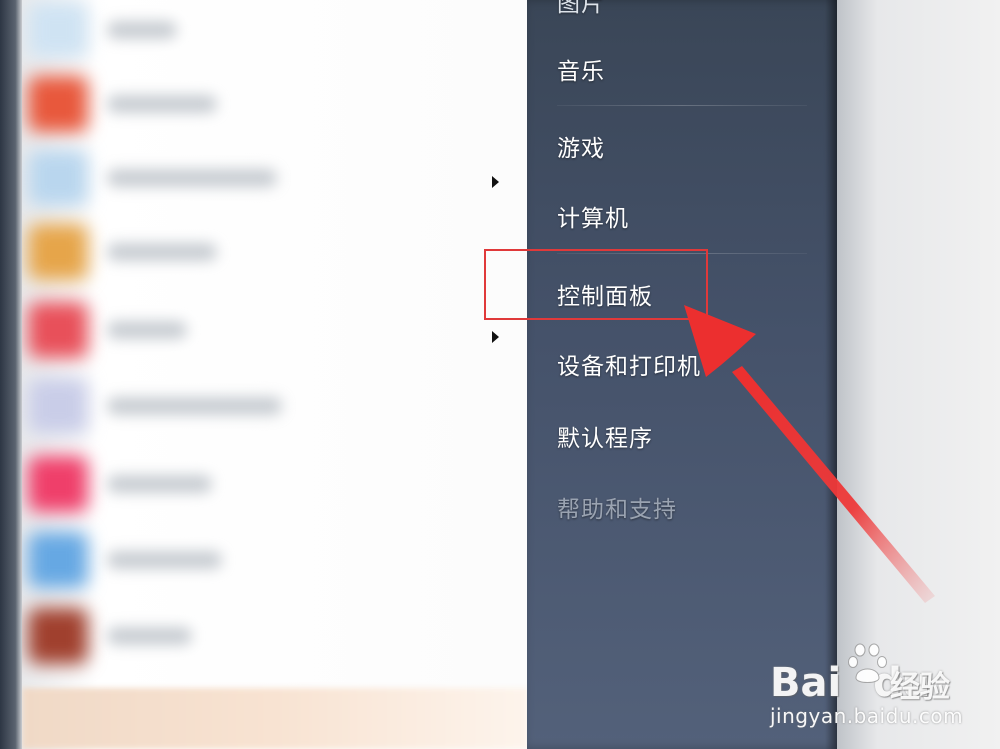  Describe the element at coordinates (629, 364) in the screenshot. I see `menu-item-devices-and-printers: 设备和打印机` at that location.